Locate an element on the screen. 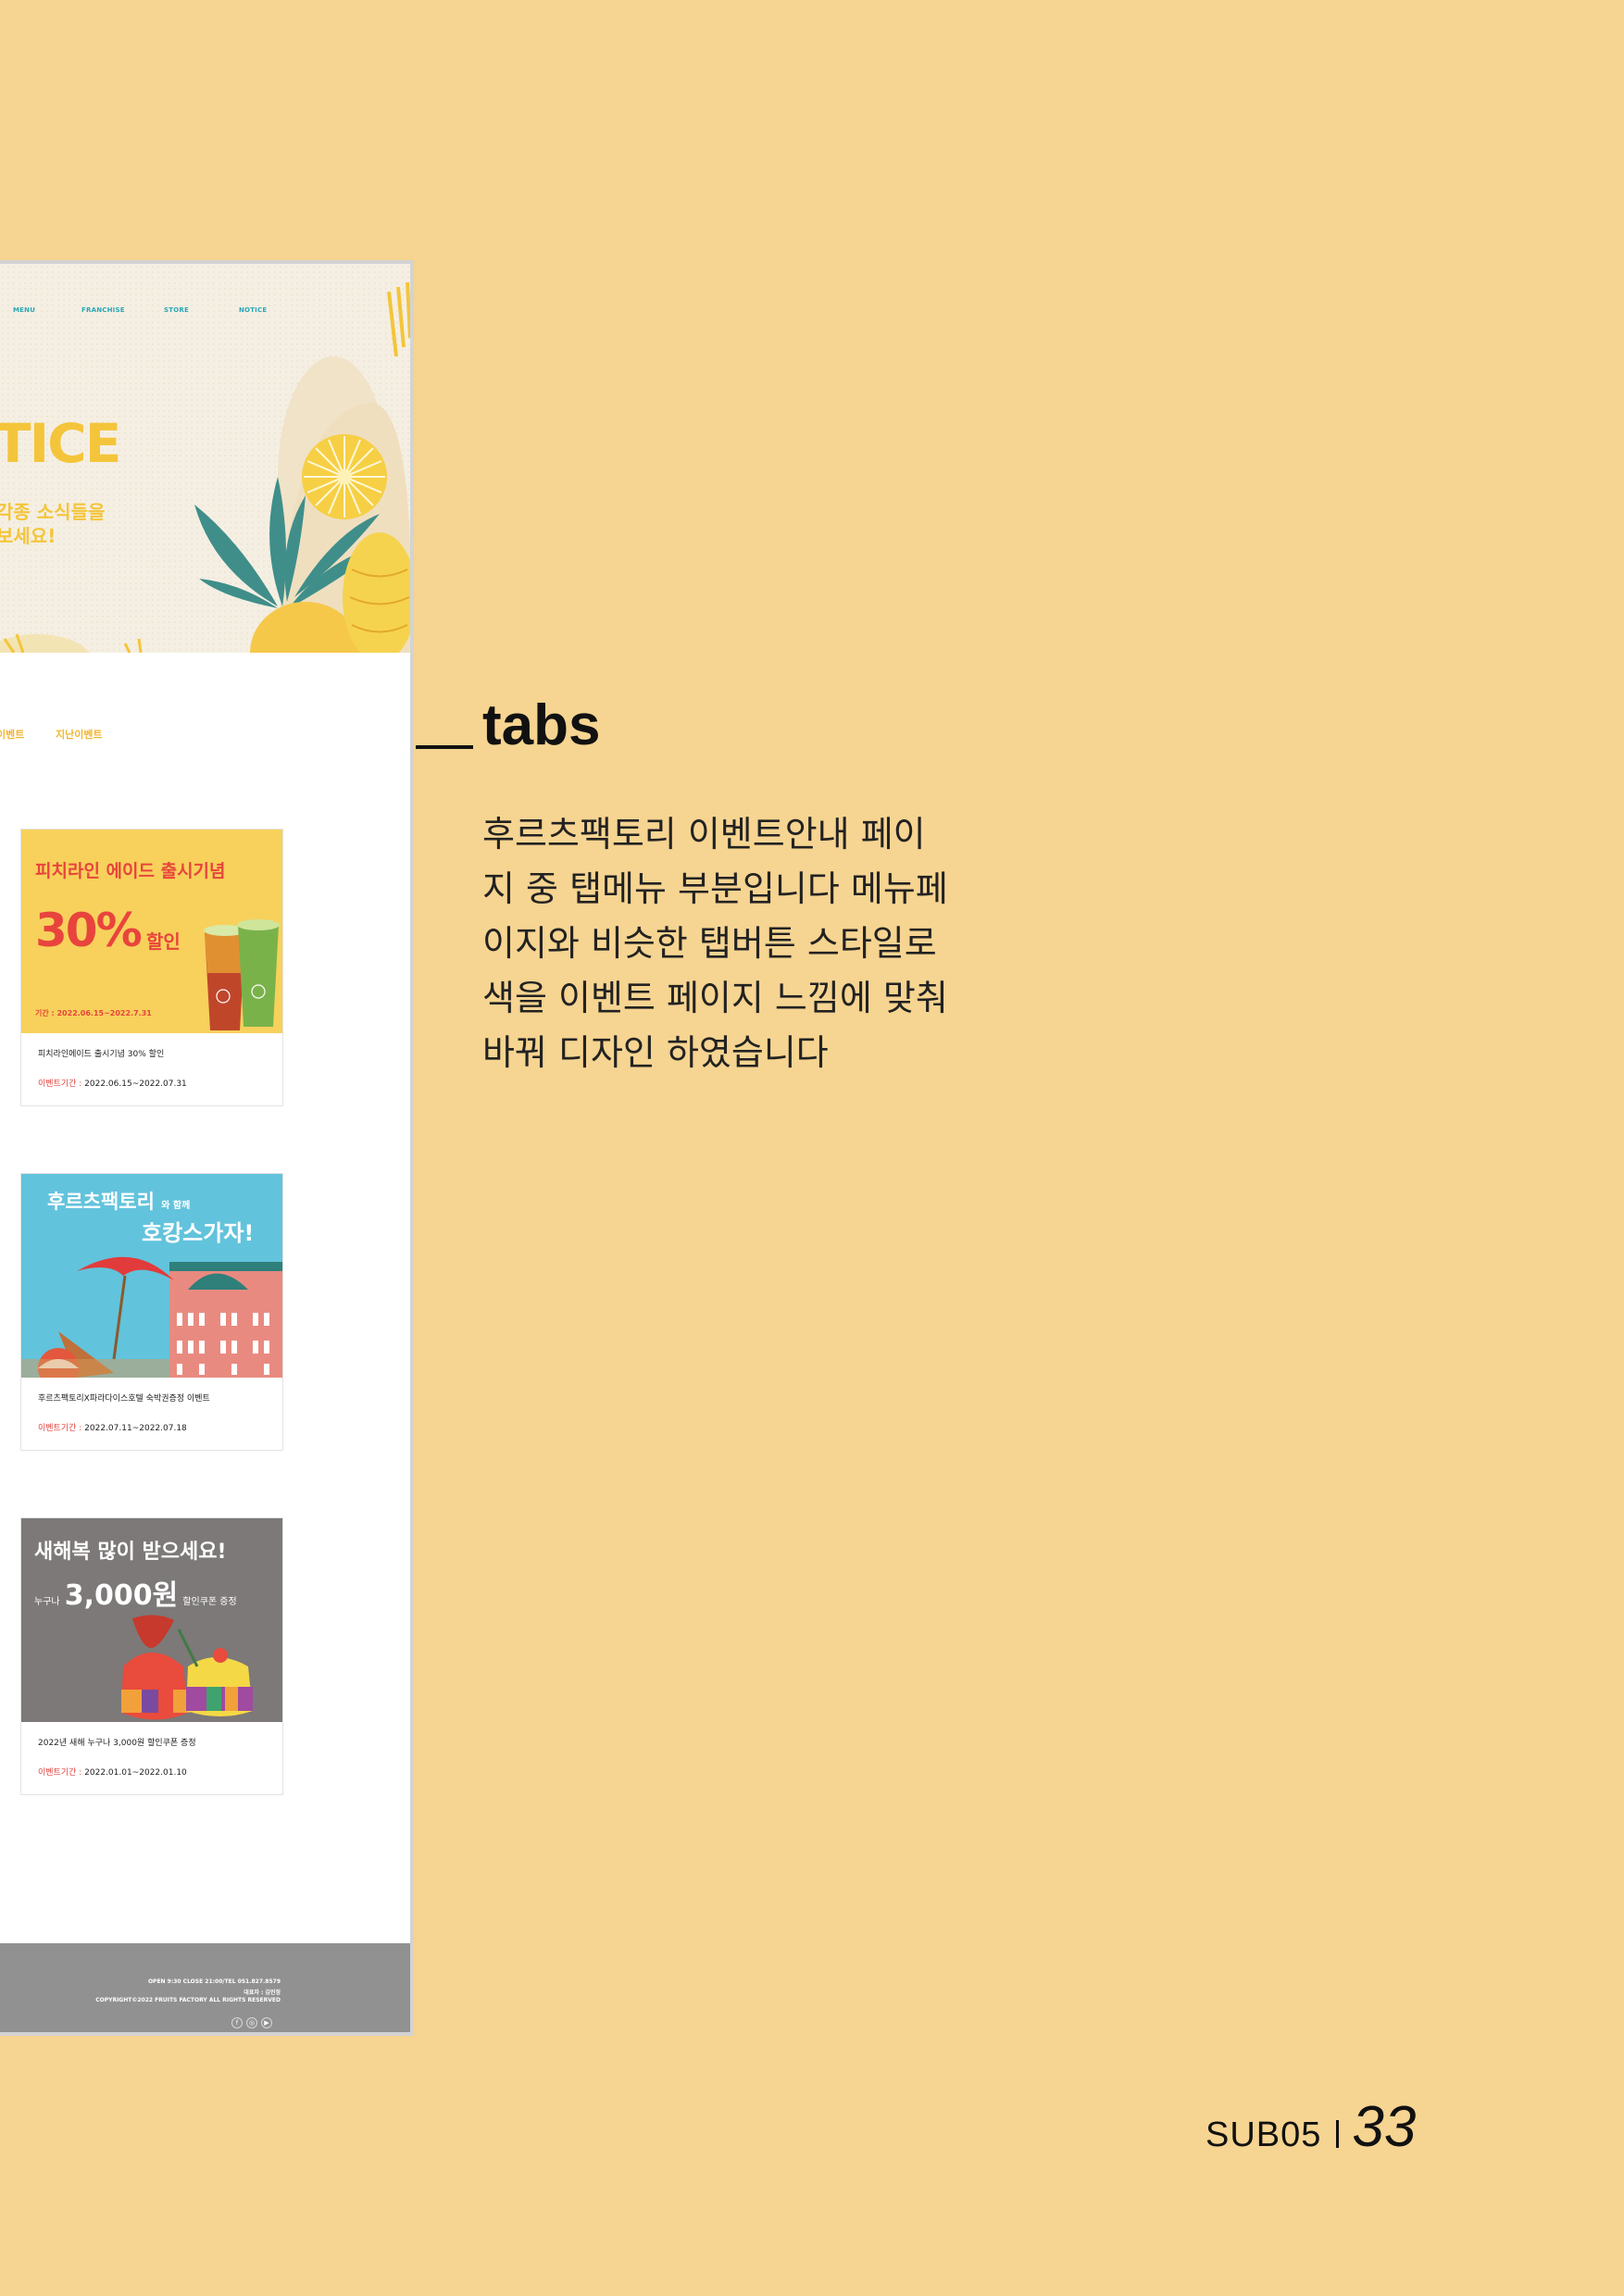  page-divider is located at coordinates (1338, 2134).